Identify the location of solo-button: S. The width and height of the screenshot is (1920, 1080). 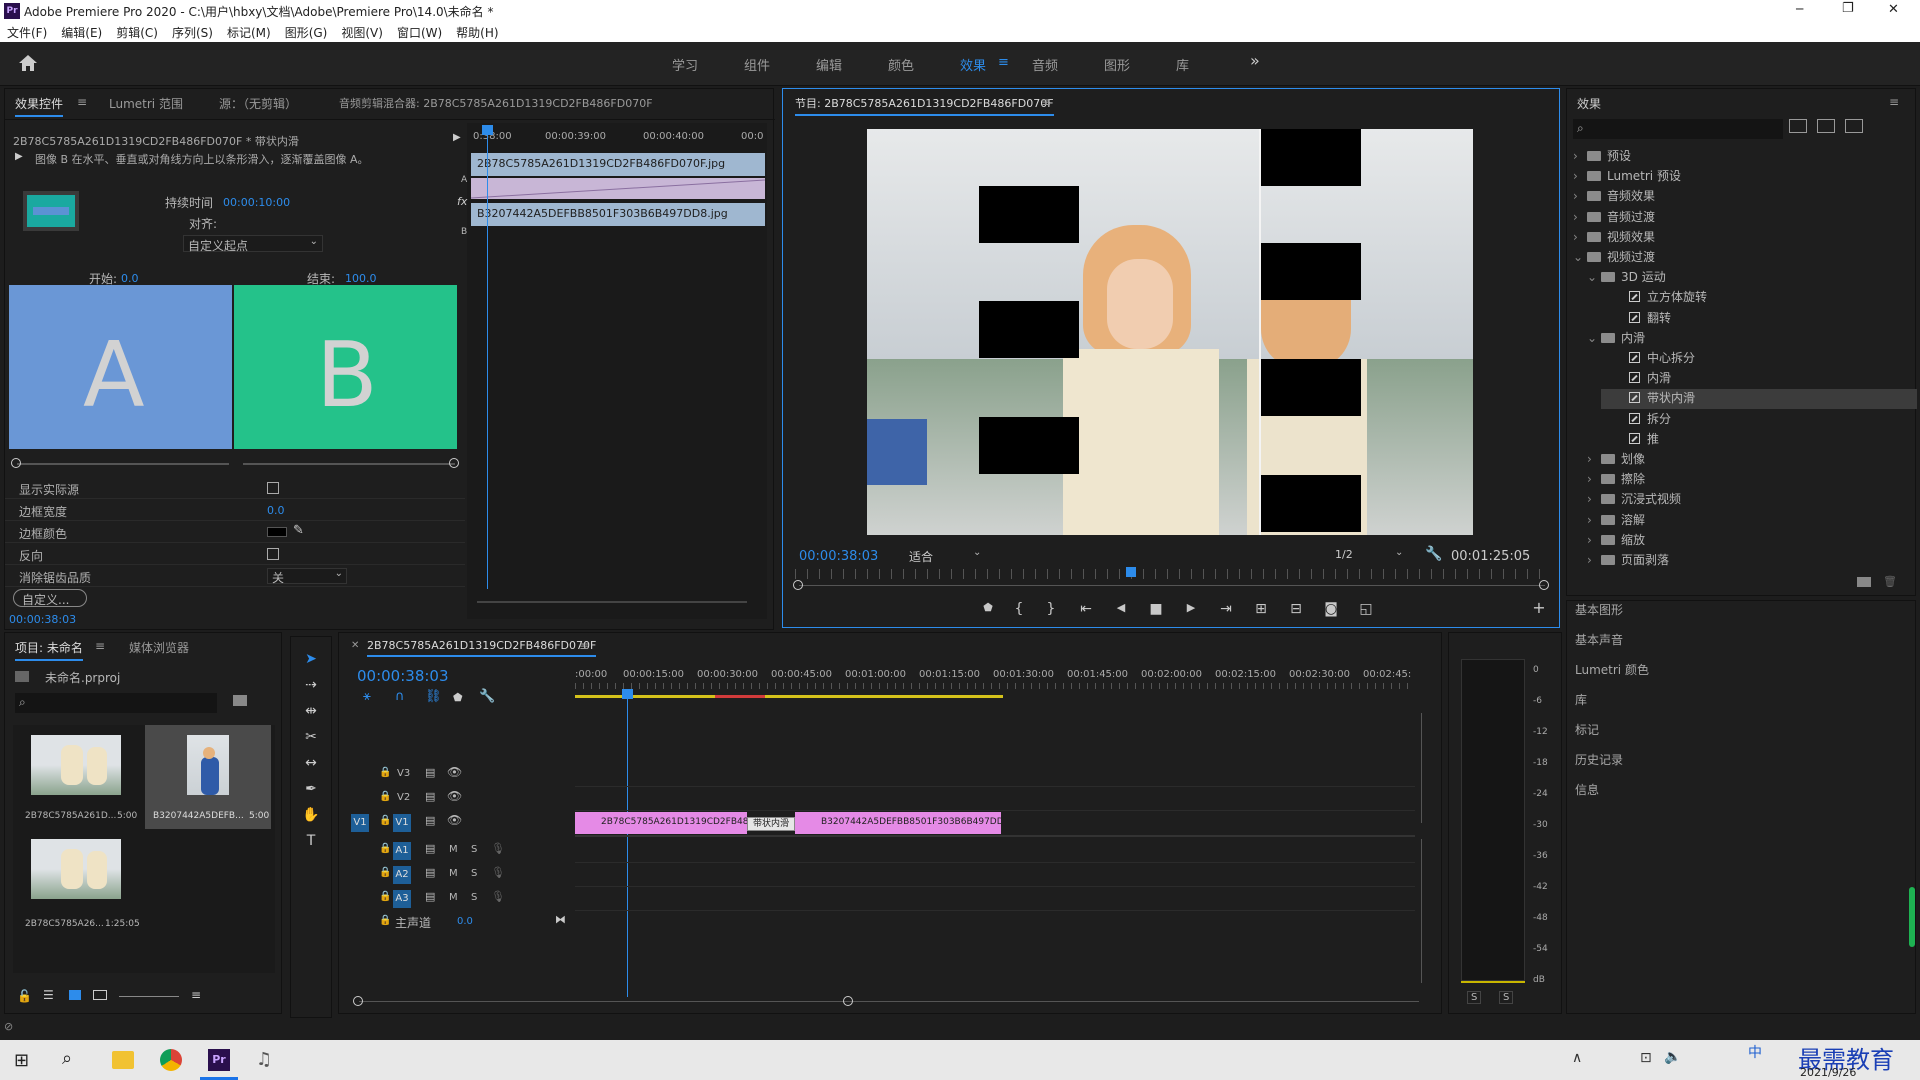
(474, 873).